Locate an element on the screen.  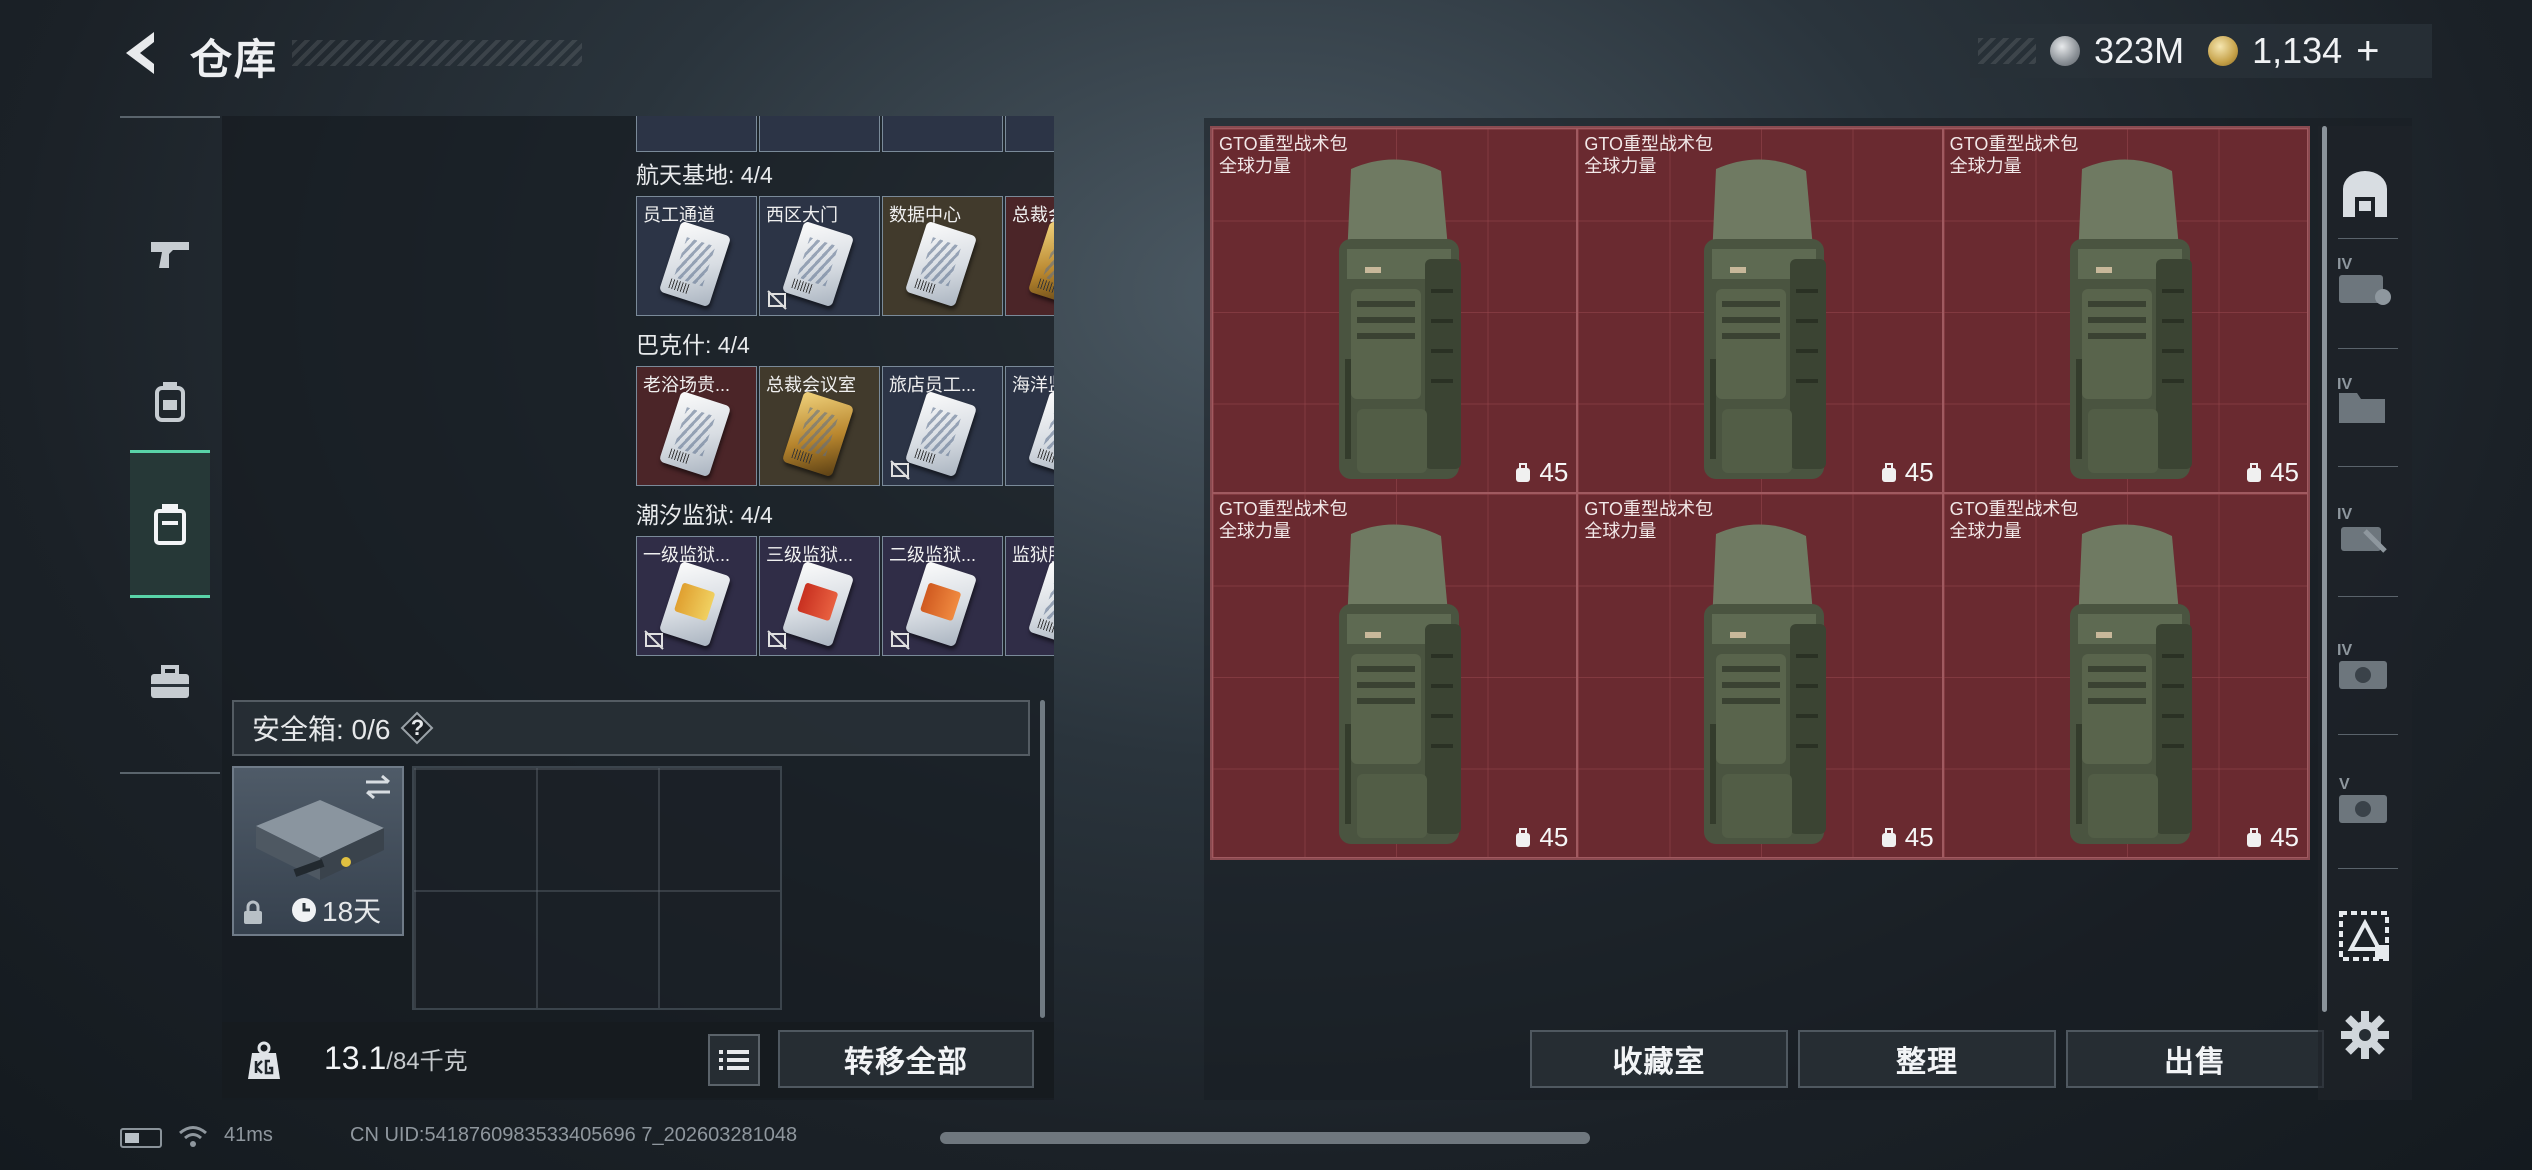
keycard-slot: 员工通道 is located at coordinates (696, 256).